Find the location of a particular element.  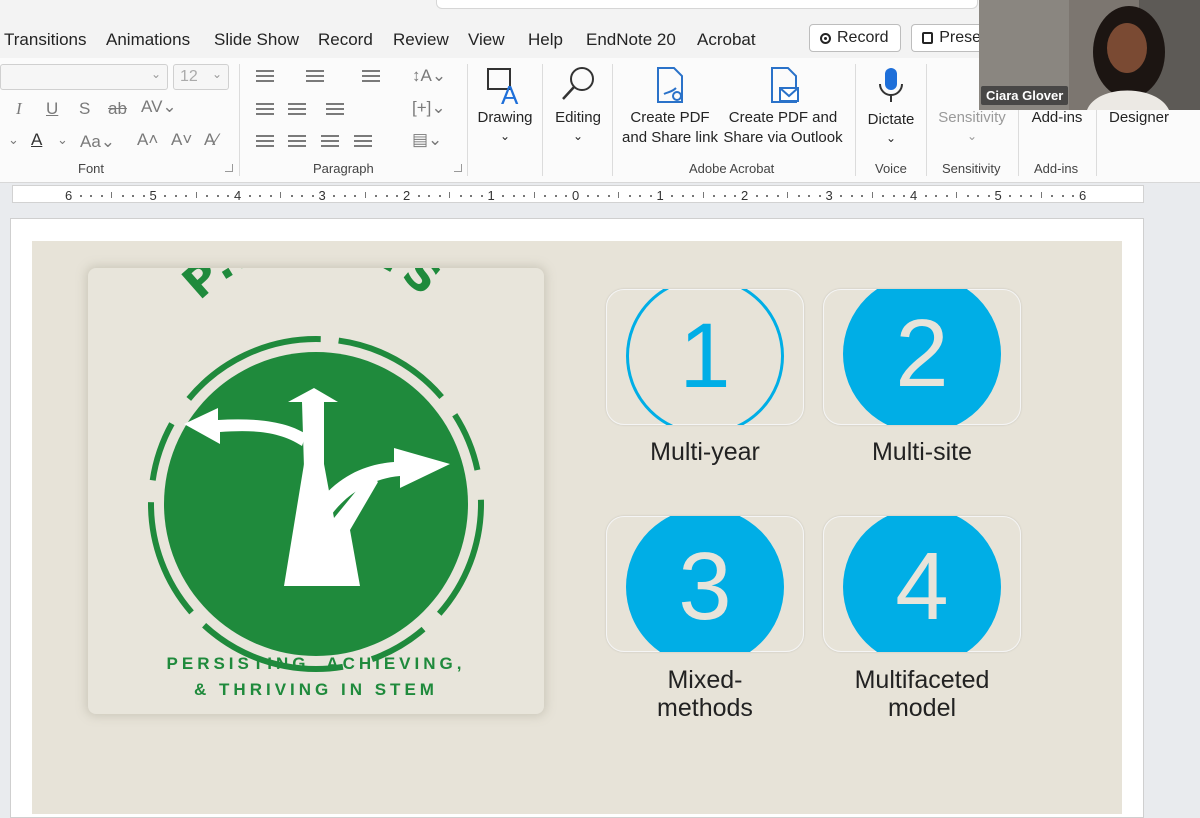

columns-icon is located at coordinates (335, 110).